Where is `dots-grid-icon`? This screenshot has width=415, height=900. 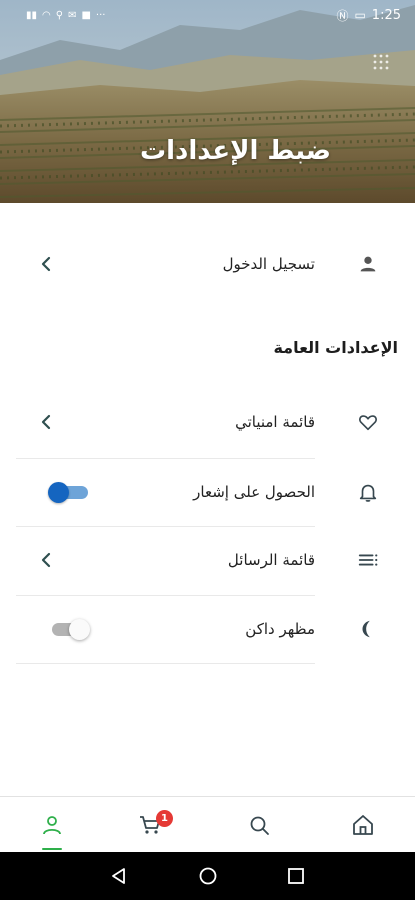
dots-grid-icon is located at coordinates (381, 62).